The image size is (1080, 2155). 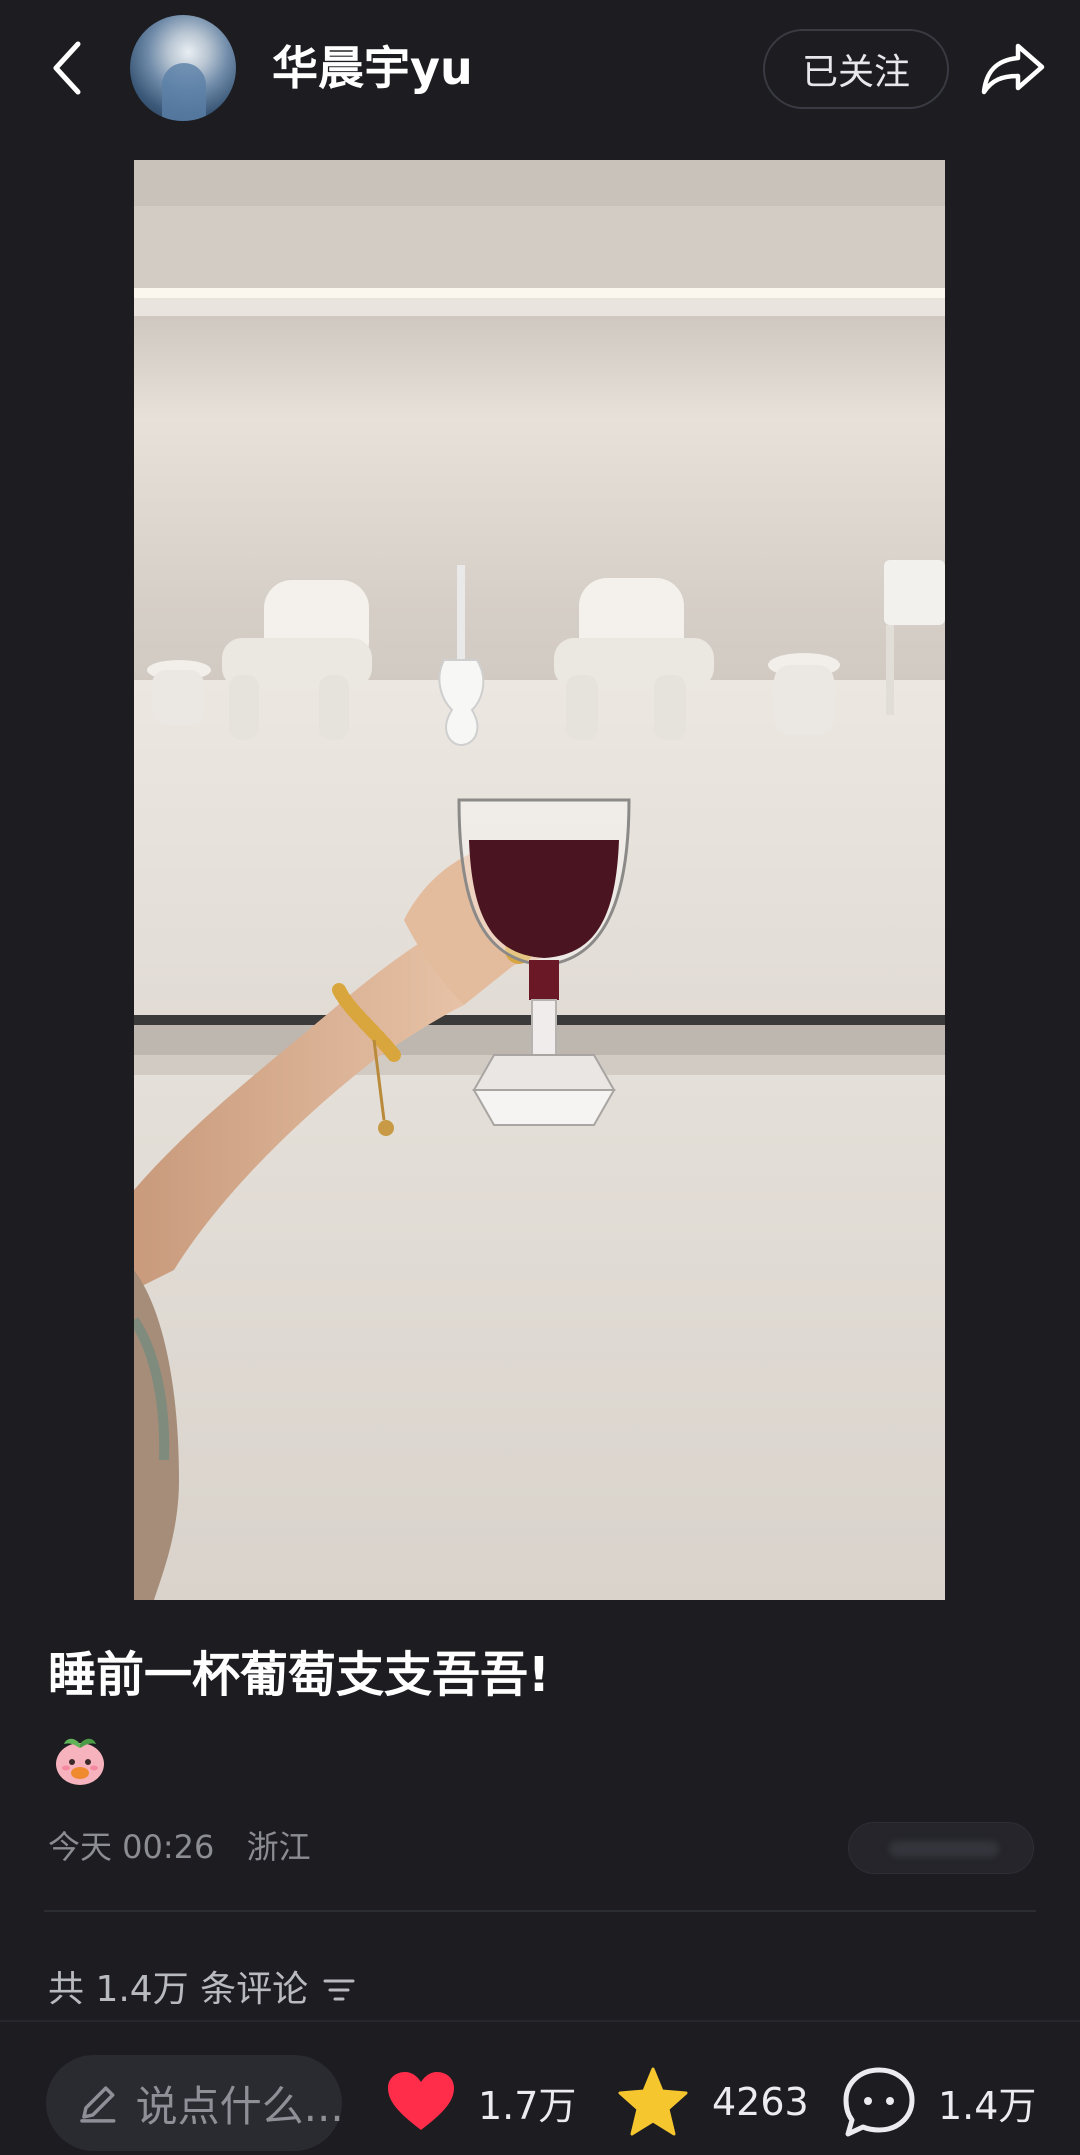 What do you see at coordinates (941, 1848) in the screenshot?
I see `blurred-tag` at bounding box center [941, 1848].